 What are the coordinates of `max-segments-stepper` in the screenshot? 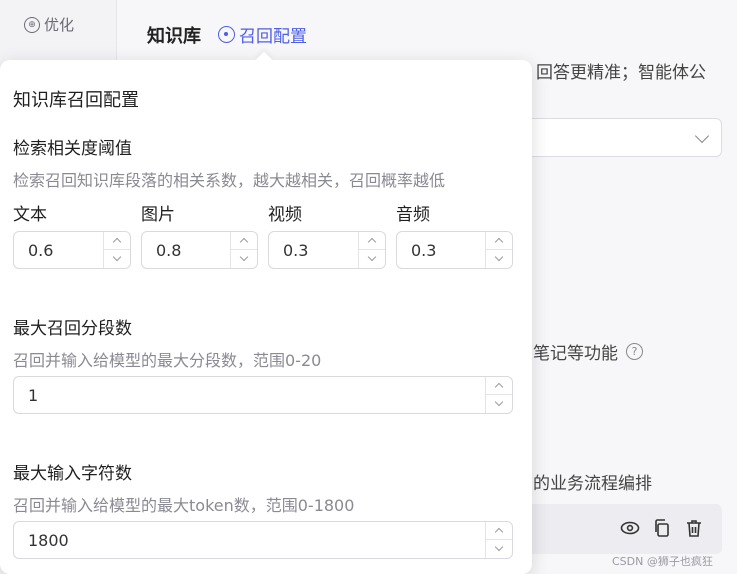 It's located at (498, 395).